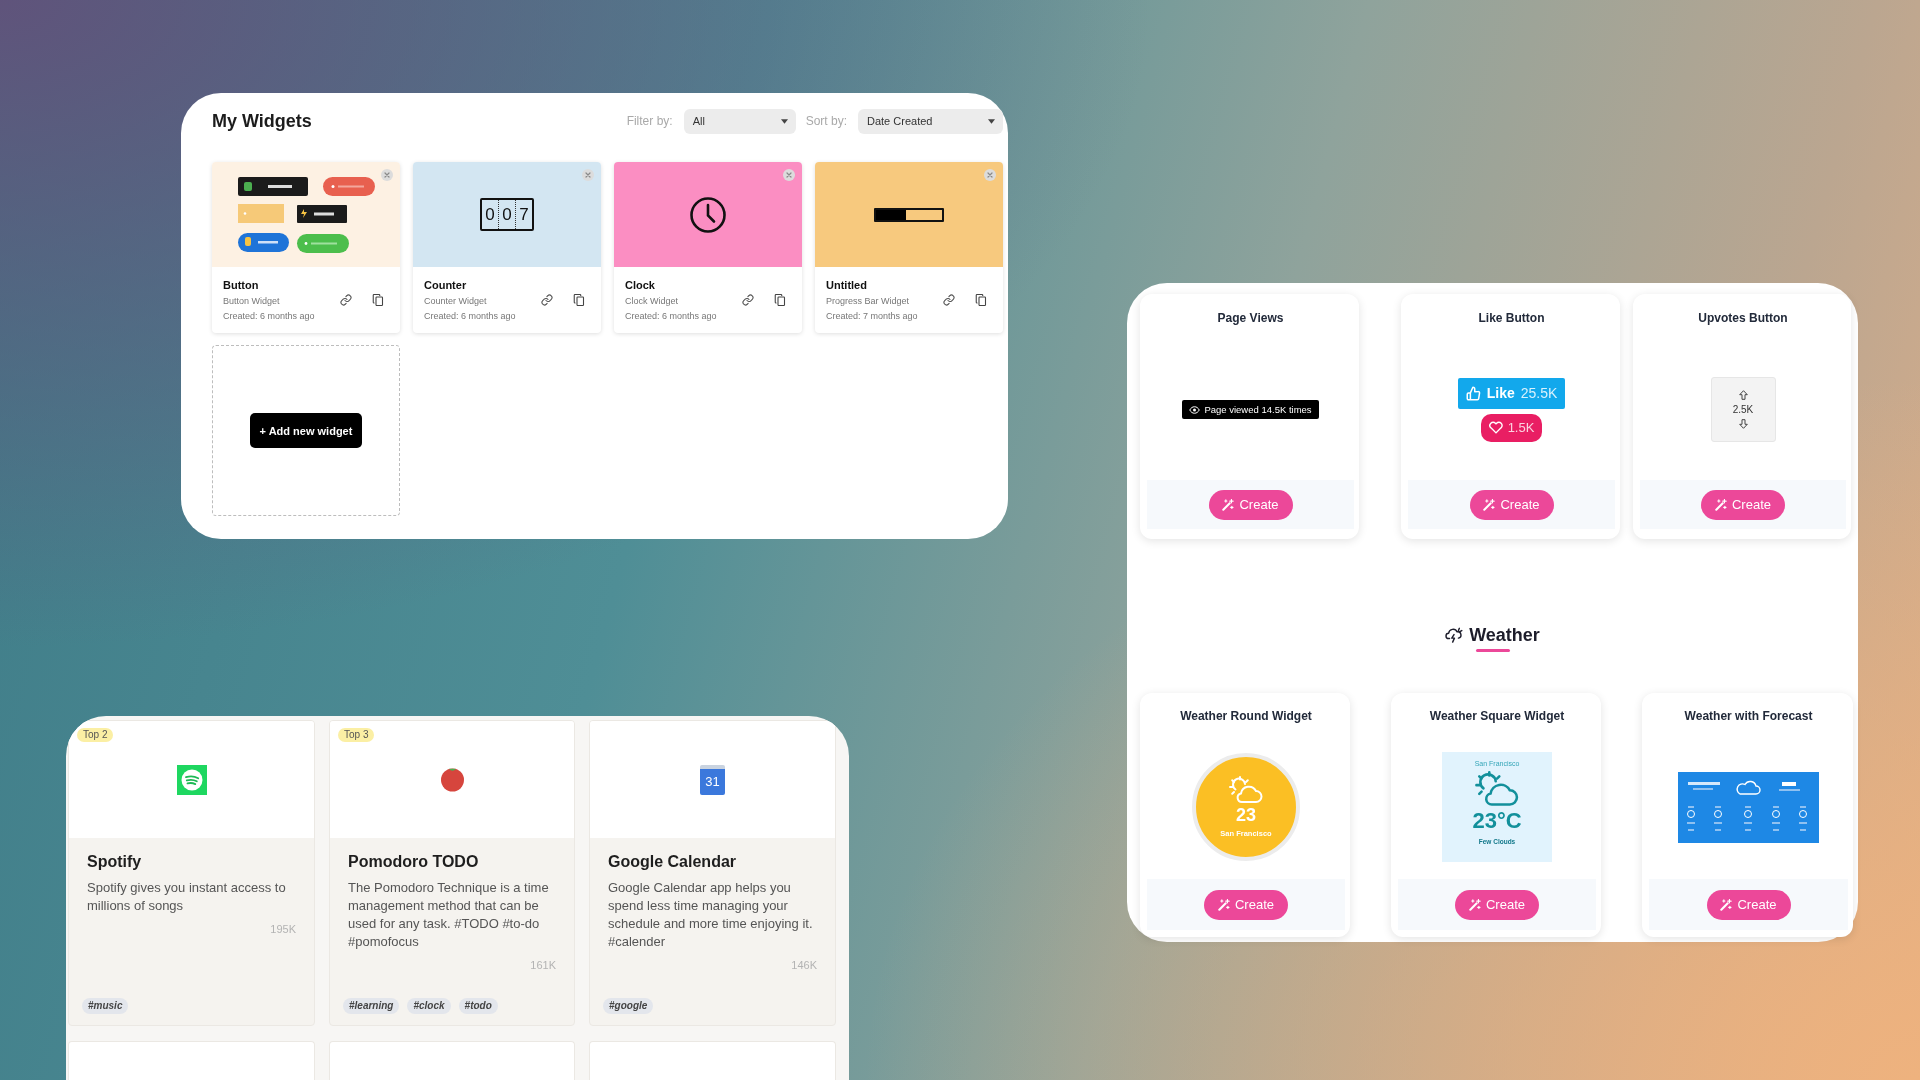 The image size is (1920, 1080). Describe the element at coordinates (191, 873) in the screenshot. I see `app-card: Top 2 Spotify Spotify gives you instant access to millions of songs 195K #music` at that location.